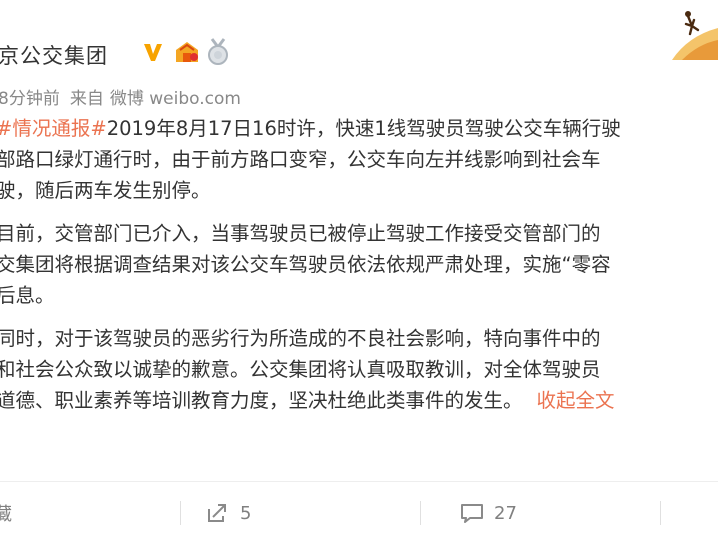 This screenshot has width=718, height=539. What do you see at coordinates (488, 513) in the screenshot?
I see `comment-button: 27` at bounding box center [488, 513].